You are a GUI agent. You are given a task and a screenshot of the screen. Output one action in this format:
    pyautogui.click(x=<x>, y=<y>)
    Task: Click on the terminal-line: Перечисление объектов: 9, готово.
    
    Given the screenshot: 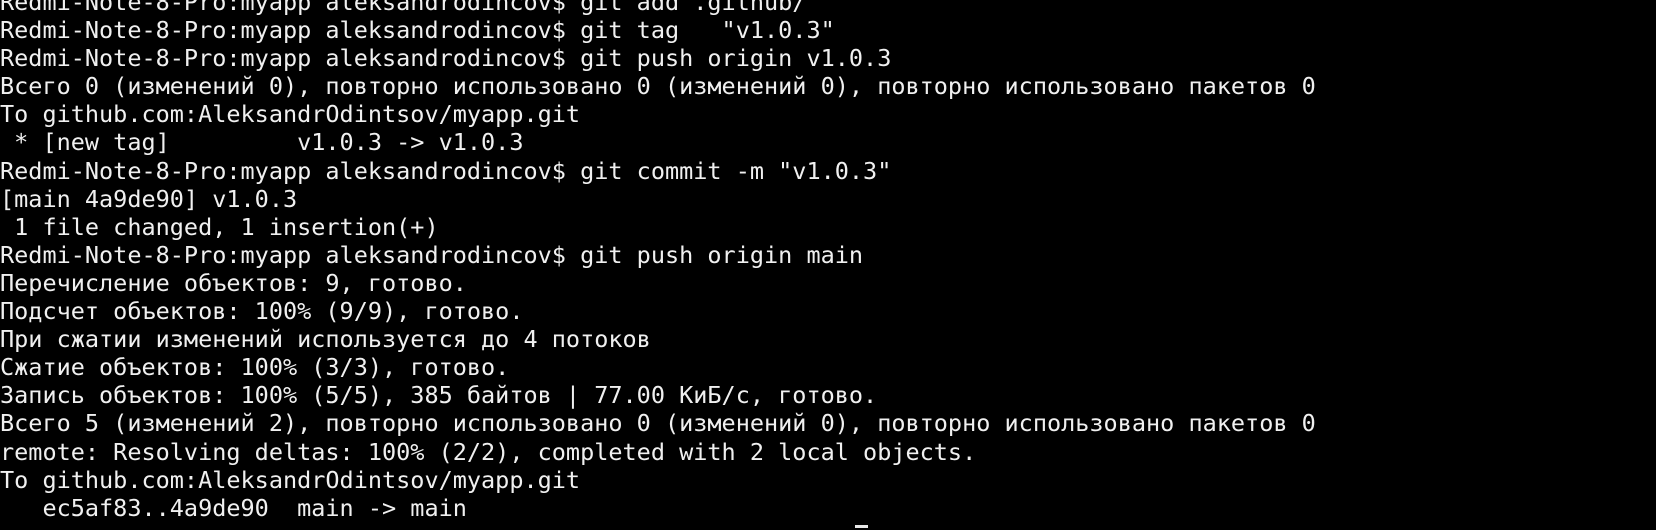 What is the action you would take?
    pyautogui.click(x=233, y=282)
    